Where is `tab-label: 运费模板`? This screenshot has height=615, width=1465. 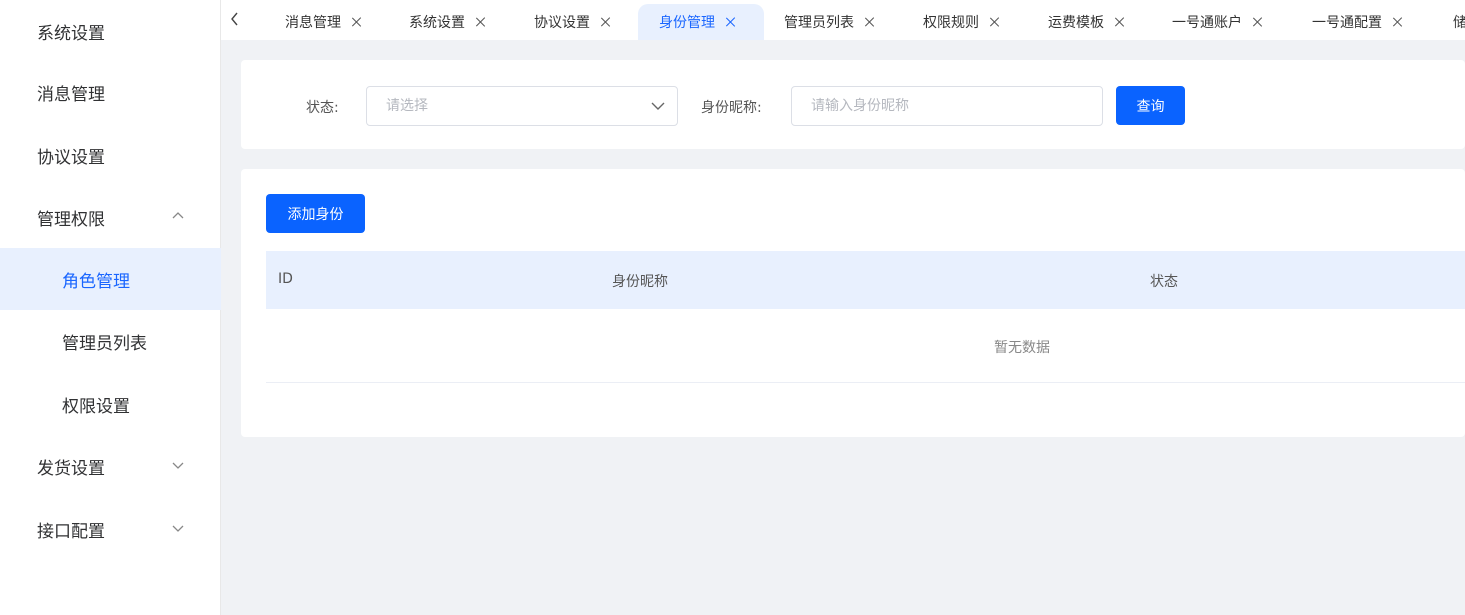 tab-label: 运费模板 is located at coordinates (1076, 23).